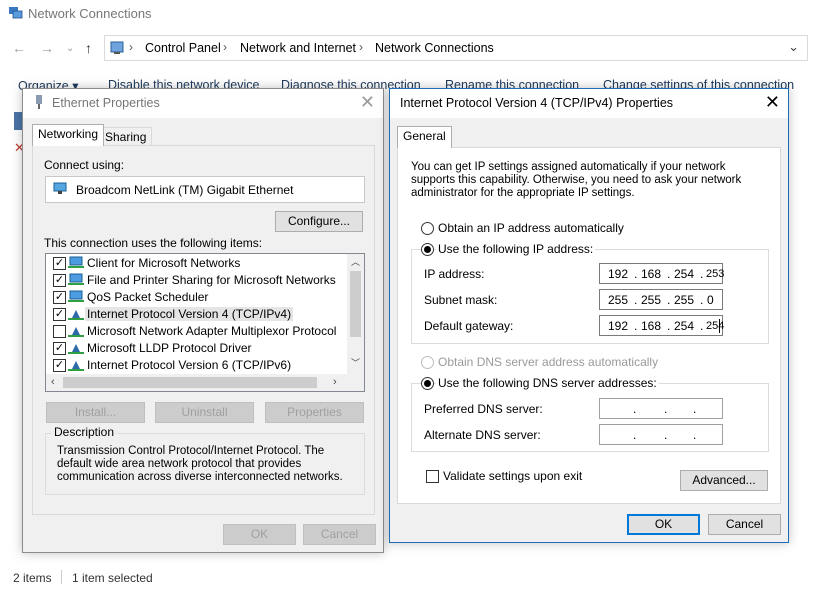 The image size is (819, 589). I want to click on obtain-ip-auto-label: Obtain an IP address automatically, so click(531, 228).